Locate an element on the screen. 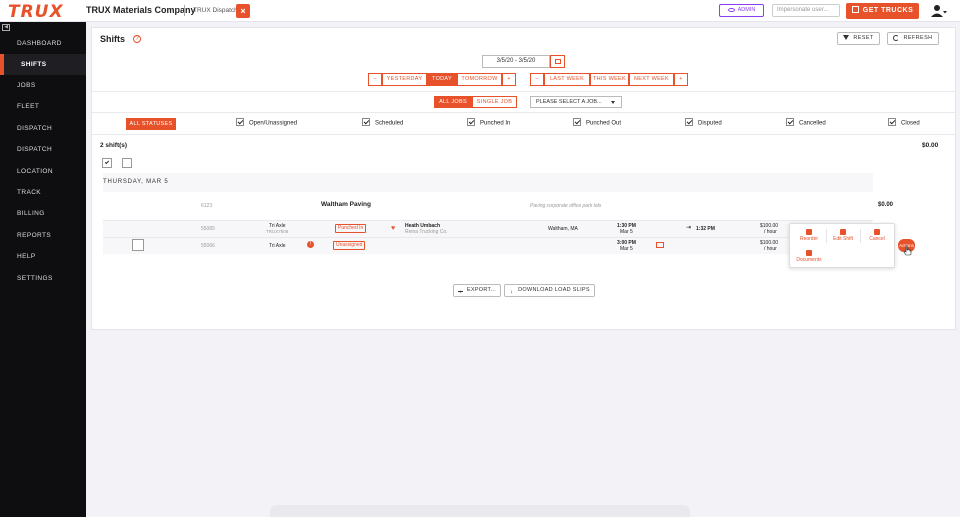 The height and width of the screenshot is (517, 960). bottom-bar is located at coordinates (480, 511).